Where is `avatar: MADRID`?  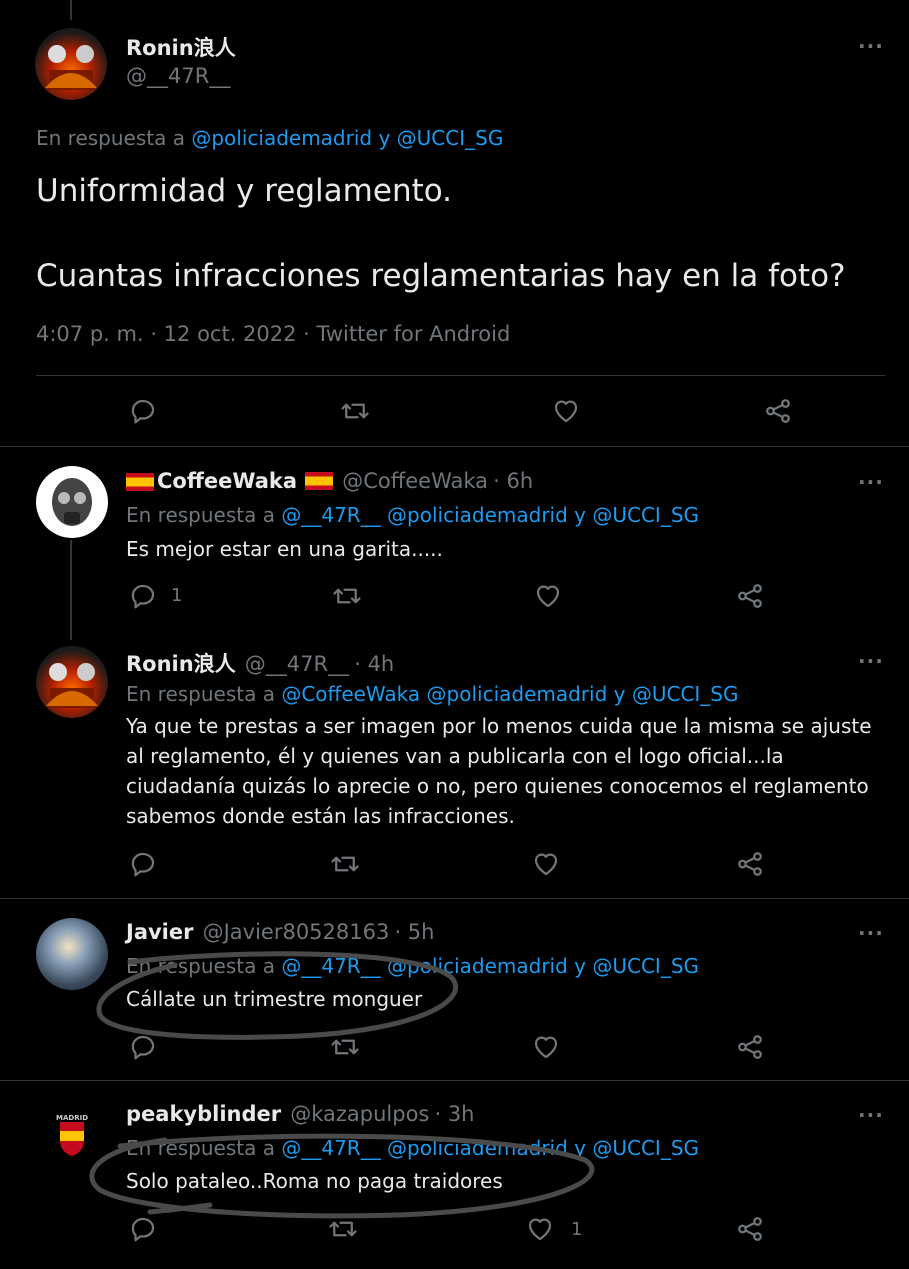
avatar: MADRID is located at coordinates (72, 1136).